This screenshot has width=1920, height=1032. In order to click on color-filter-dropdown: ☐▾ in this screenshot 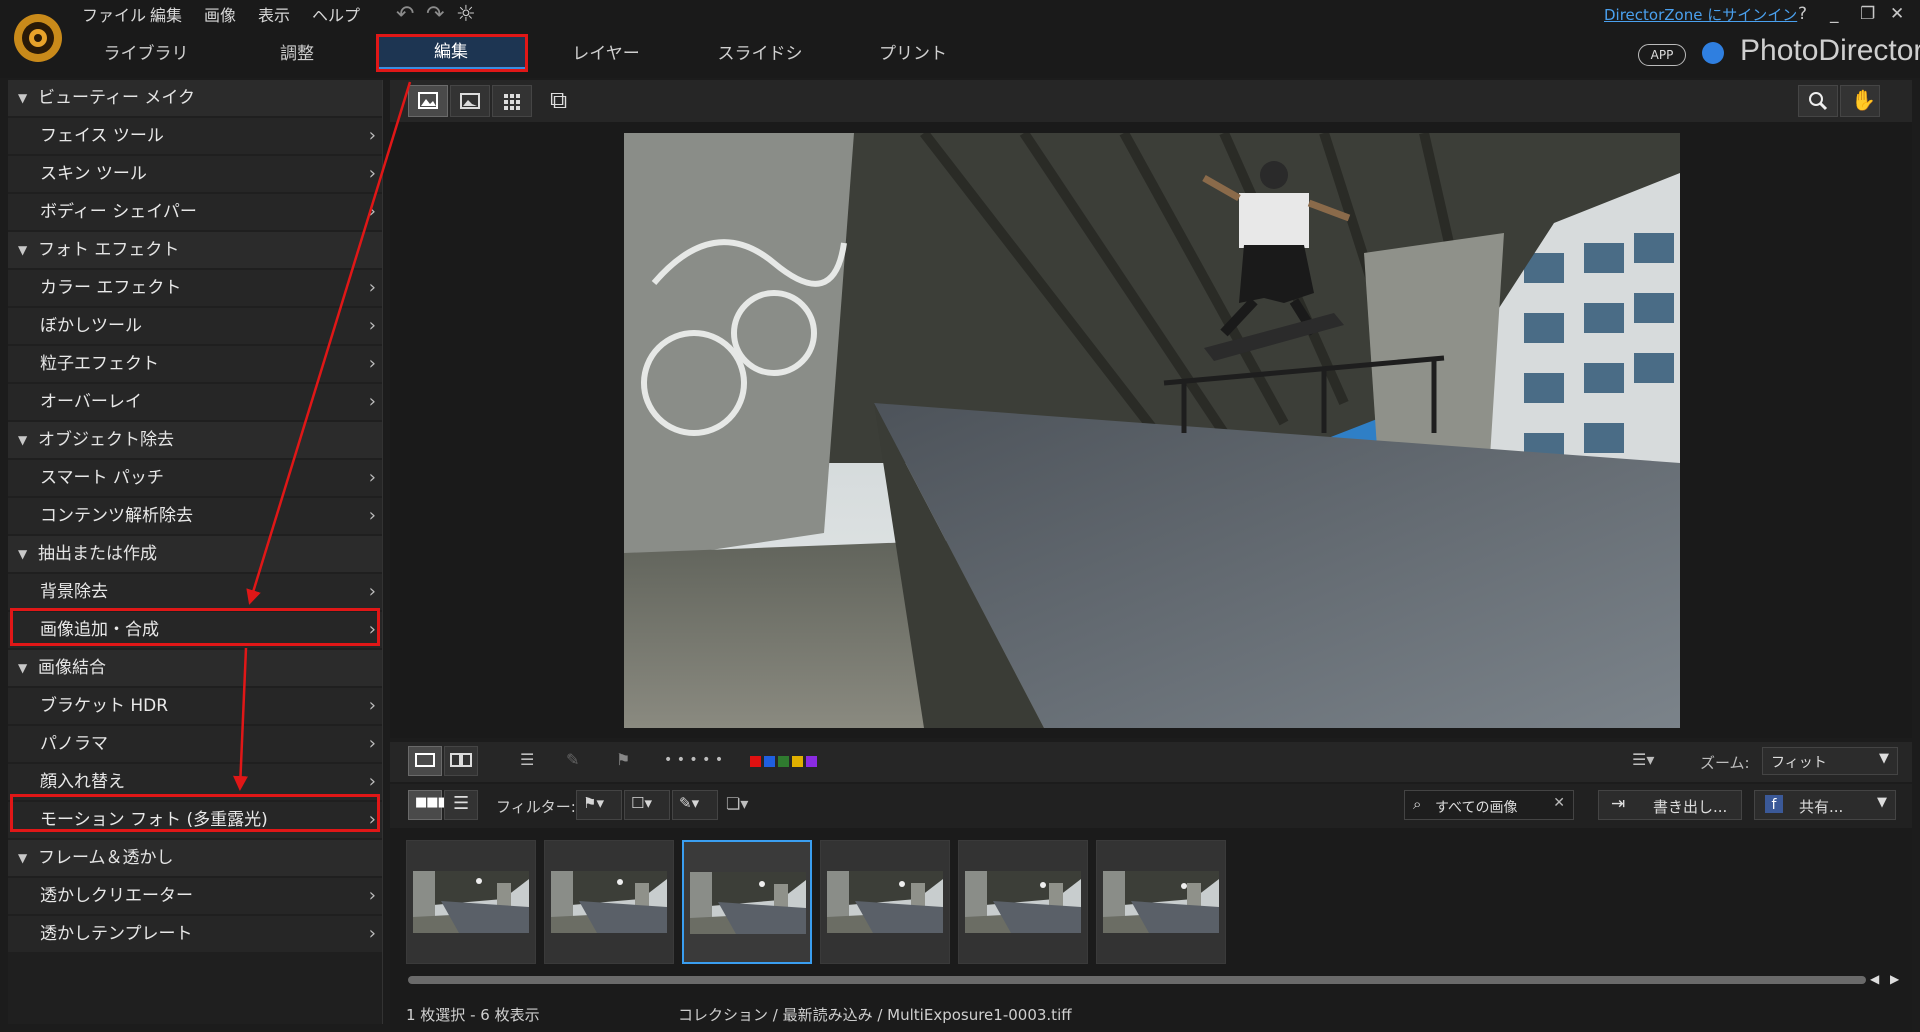, I will do `click(647, 805)`.